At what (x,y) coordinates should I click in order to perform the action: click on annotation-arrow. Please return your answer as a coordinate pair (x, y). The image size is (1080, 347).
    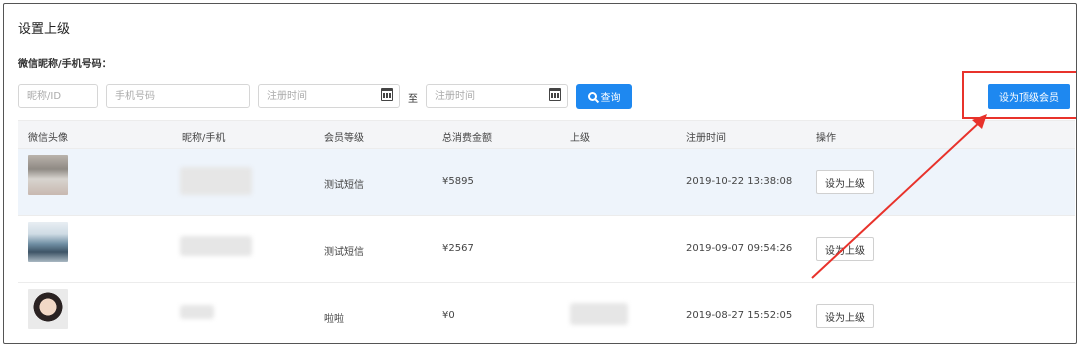
    Looking at the image, I should click on (899, 196).